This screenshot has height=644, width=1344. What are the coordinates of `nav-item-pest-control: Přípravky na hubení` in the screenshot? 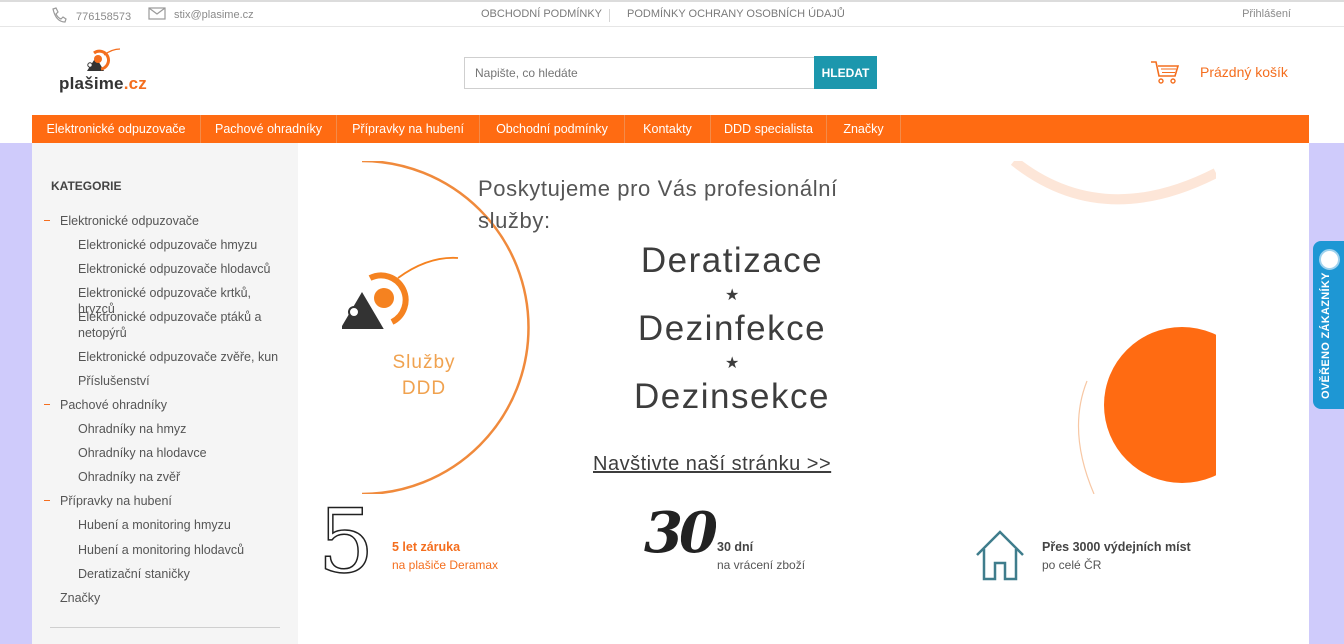 It's located at (408, 129).